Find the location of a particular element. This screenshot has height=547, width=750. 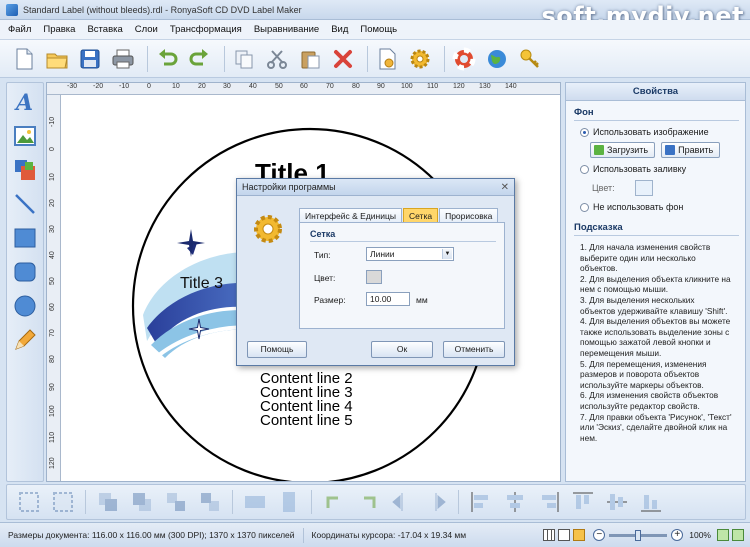

delete-icon is located at coordinates (343, 59).